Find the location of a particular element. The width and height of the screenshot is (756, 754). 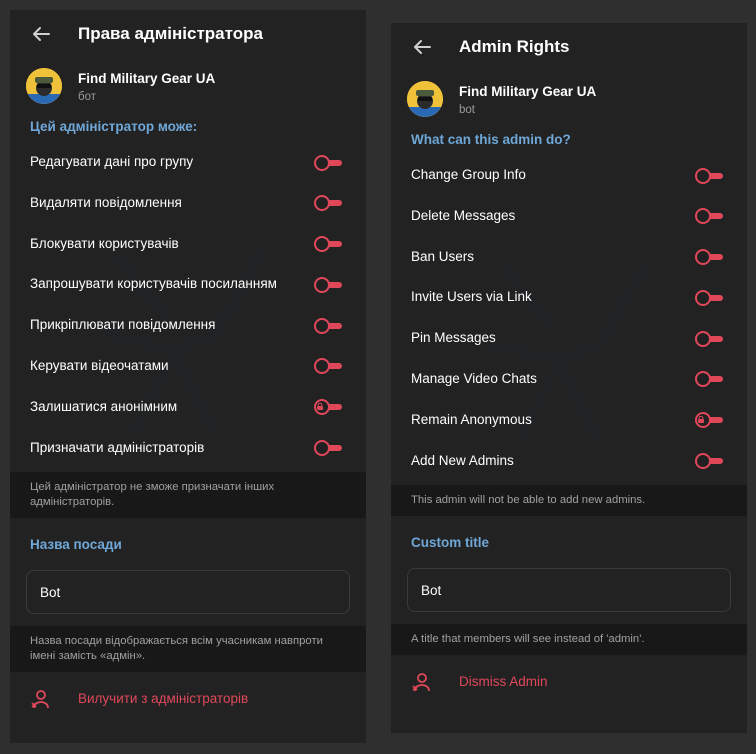

permission-row: Pin Messages is located at coordinates (569, 338).